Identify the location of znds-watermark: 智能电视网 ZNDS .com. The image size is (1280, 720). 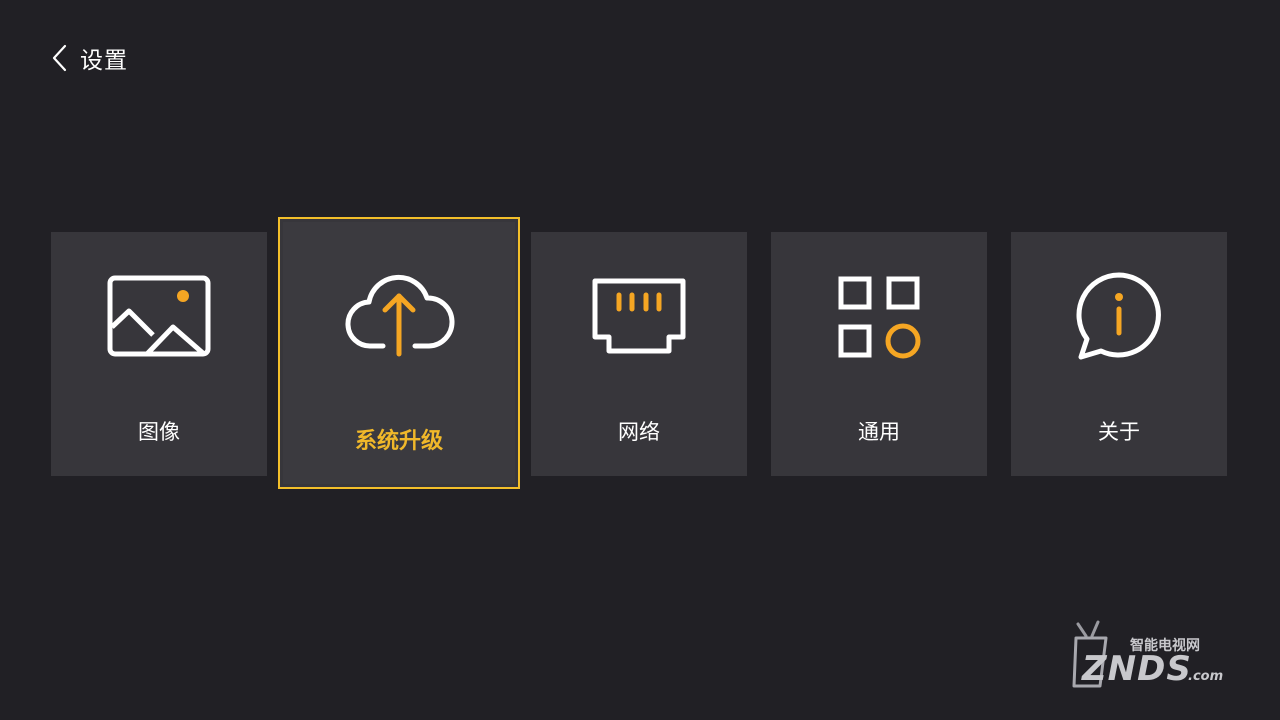
(1156, 658).